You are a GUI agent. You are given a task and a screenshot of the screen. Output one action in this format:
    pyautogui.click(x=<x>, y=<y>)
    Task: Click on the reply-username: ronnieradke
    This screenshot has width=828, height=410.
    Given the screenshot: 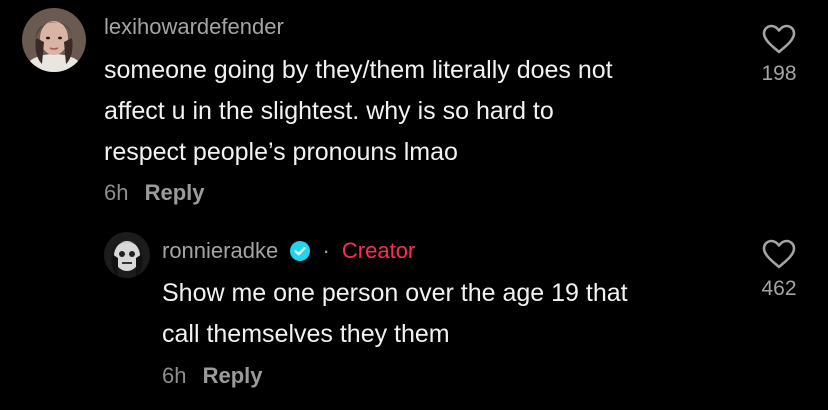 What is the action you would take?
    pyautogui.click(x=220, y=250)
    